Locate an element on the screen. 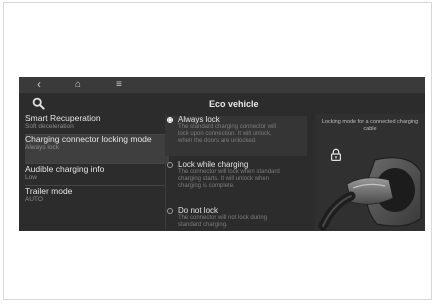 This screenshot has height=304, width=437. page-title: Eco vehicle is located at coordinates (234, 104).